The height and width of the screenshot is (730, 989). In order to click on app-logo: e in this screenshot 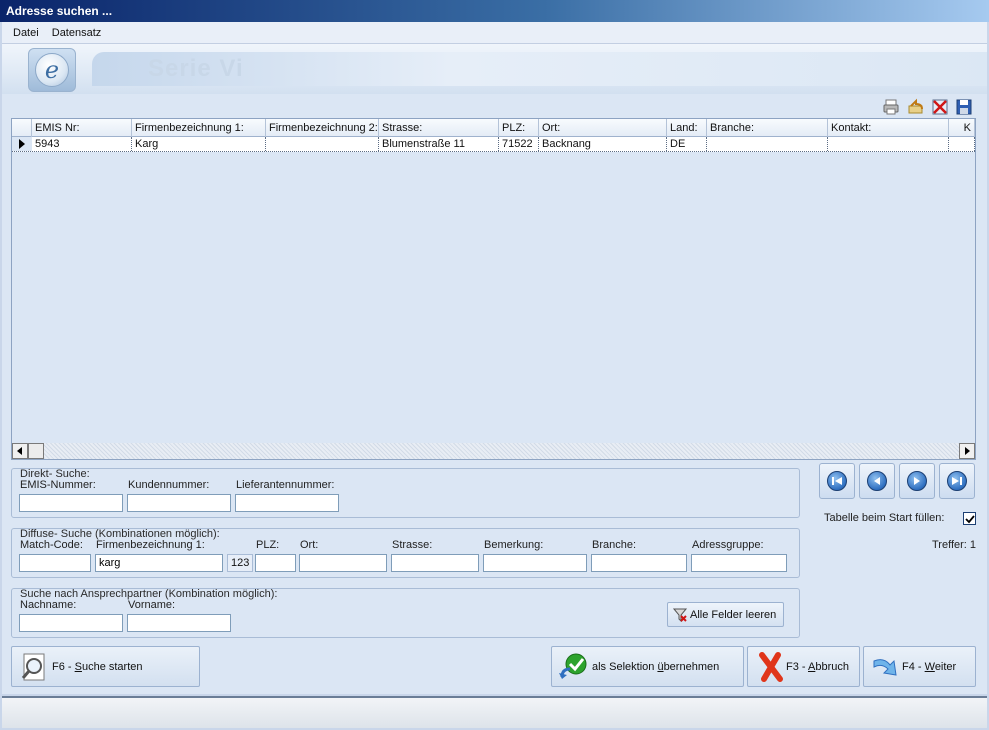, I will do `click(52, 70)`.